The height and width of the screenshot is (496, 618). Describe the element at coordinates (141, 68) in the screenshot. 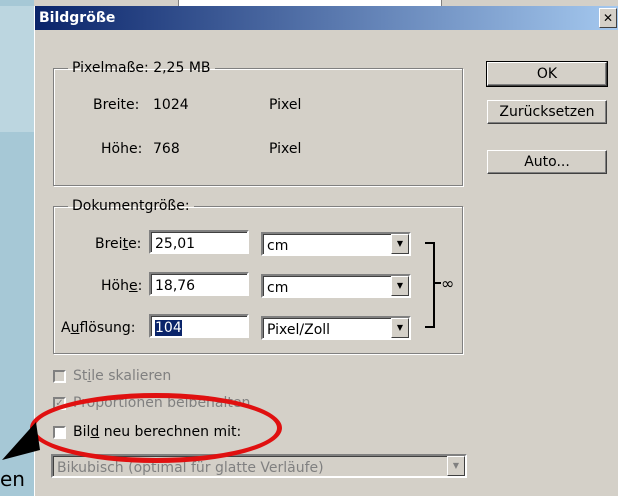

I see `pixel-dimensions-legend: Pixelmaße: 2,25 MB` at that location.